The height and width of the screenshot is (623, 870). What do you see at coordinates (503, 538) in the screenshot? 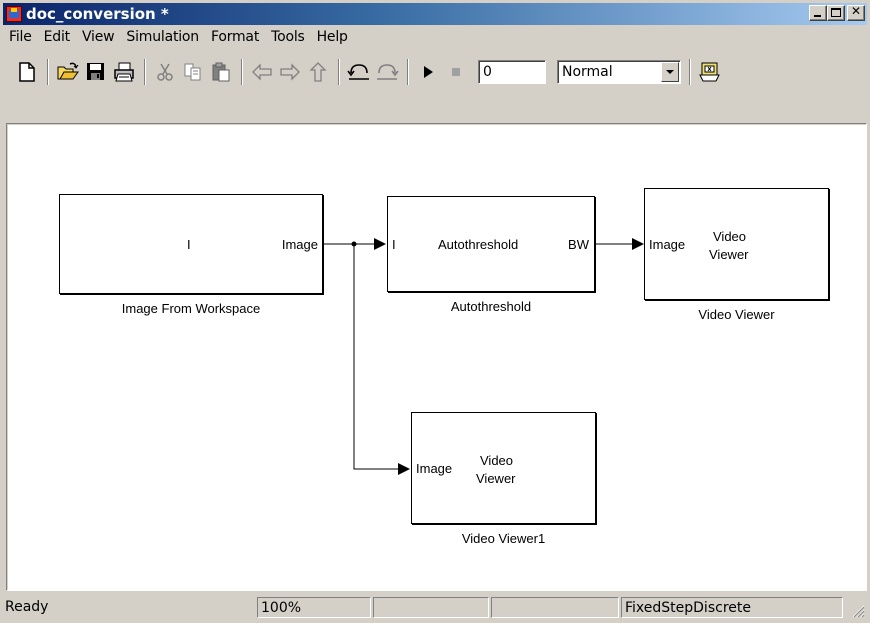
I see `block-caption: Video Viewer1` at bounding box center [503, 538].